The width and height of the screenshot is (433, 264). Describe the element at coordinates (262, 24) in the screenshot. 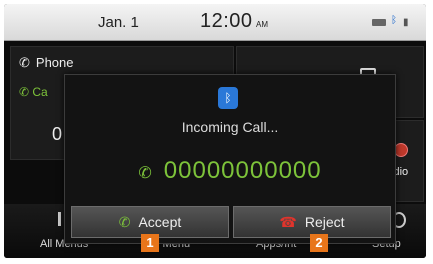

I see `clock-ampm: AM` at that location.